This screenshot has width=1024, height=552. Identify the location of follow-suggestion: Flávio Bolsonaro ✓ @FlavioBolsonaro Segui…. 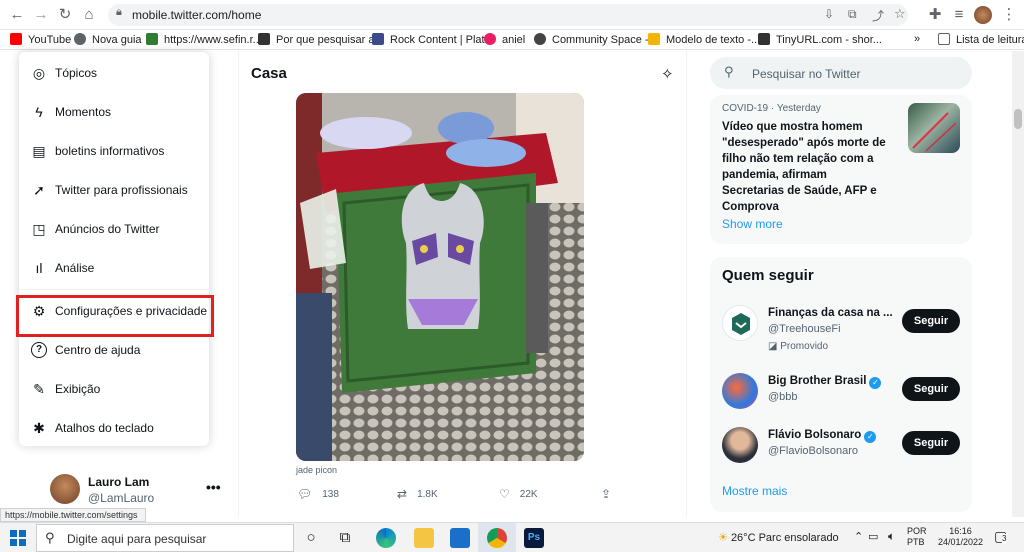
(841, 452).